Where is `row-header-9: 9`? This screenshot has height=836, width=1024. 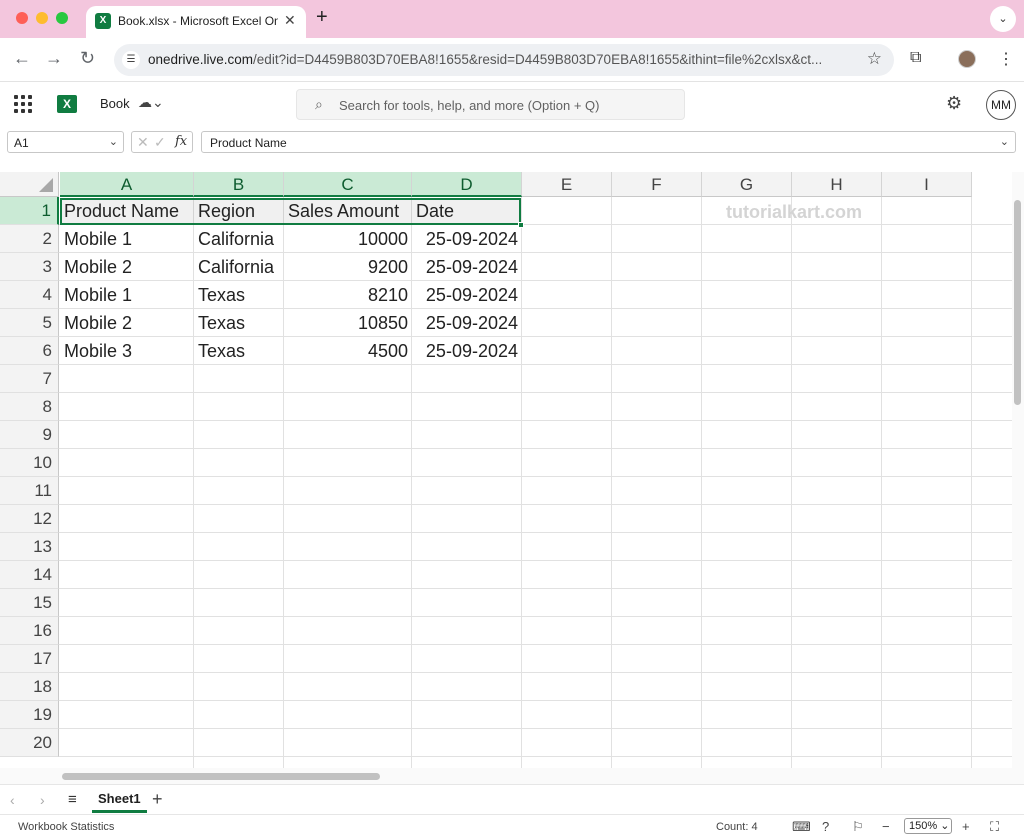
row-header-9: 9 is located at coordinates (29, 435).